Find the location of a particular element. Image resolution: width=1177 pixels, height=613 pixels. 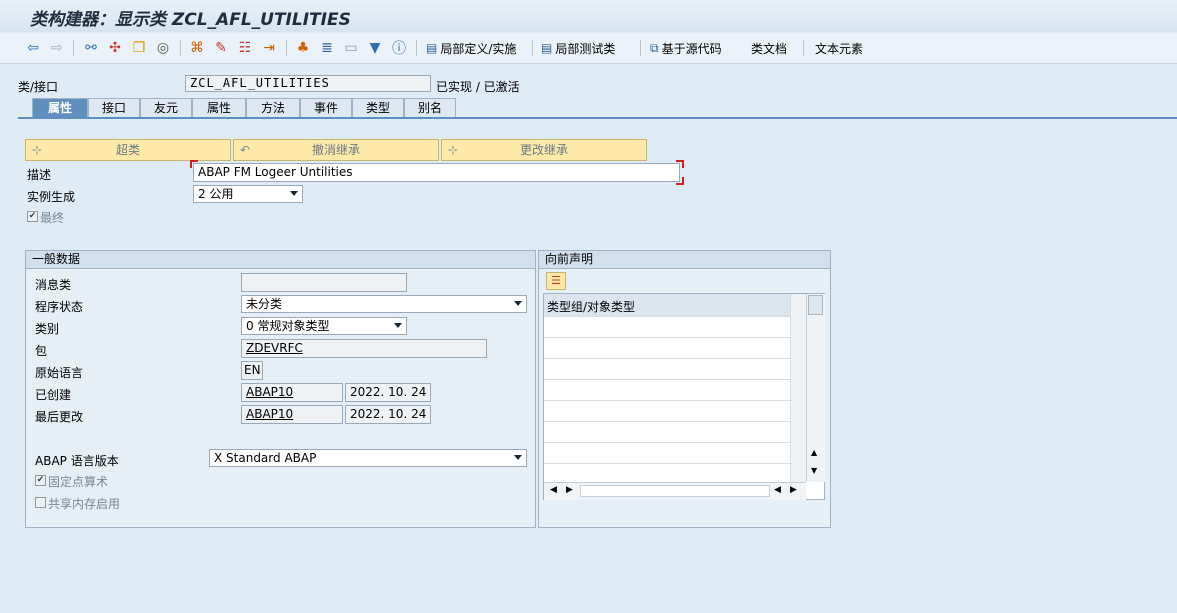

magic-wand-icon: ✎ is located at coordinates (221, 48).